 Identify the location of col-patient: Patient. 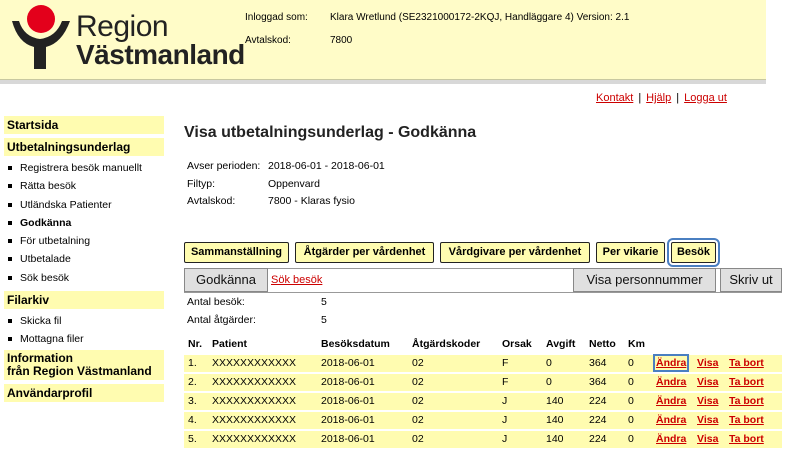
(230, 344).